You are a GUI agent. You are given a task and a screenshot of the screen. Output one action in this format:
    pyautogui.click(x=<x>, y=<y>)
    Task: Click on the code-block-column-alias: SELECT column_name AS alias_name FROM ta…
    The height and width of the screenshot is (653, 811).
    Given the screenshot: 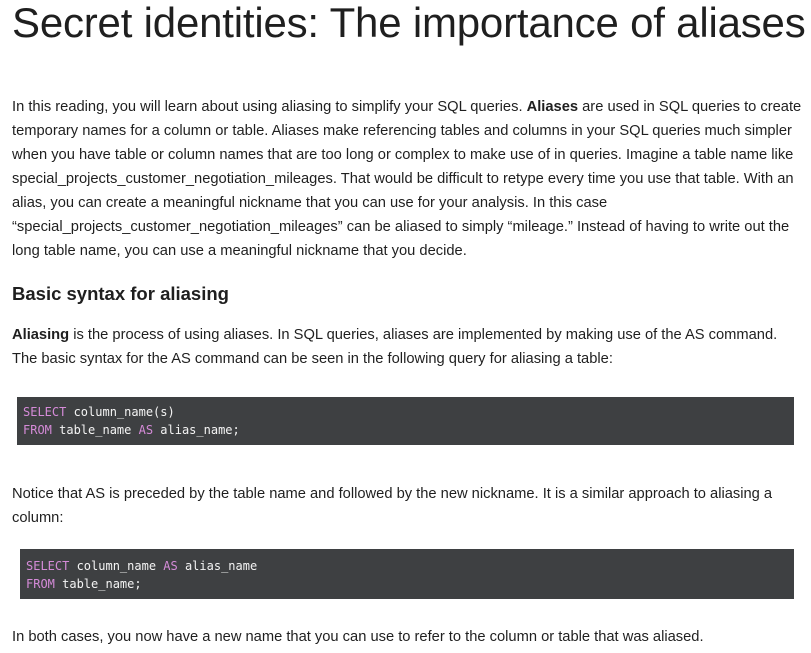 What is the action you would take?
    pyautogui.click(x=407, y=574)
    